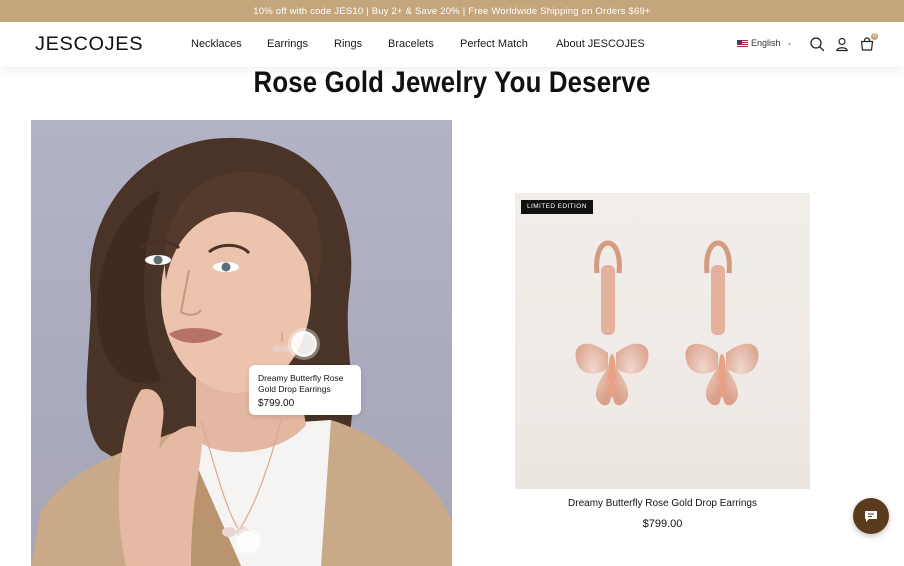 This screenshot has height=566, width=904. What do you see at coordinates (276, 403) in the screenshot?
I see `tooltip-product-price: $799.00` at bounding box center [276, 403].